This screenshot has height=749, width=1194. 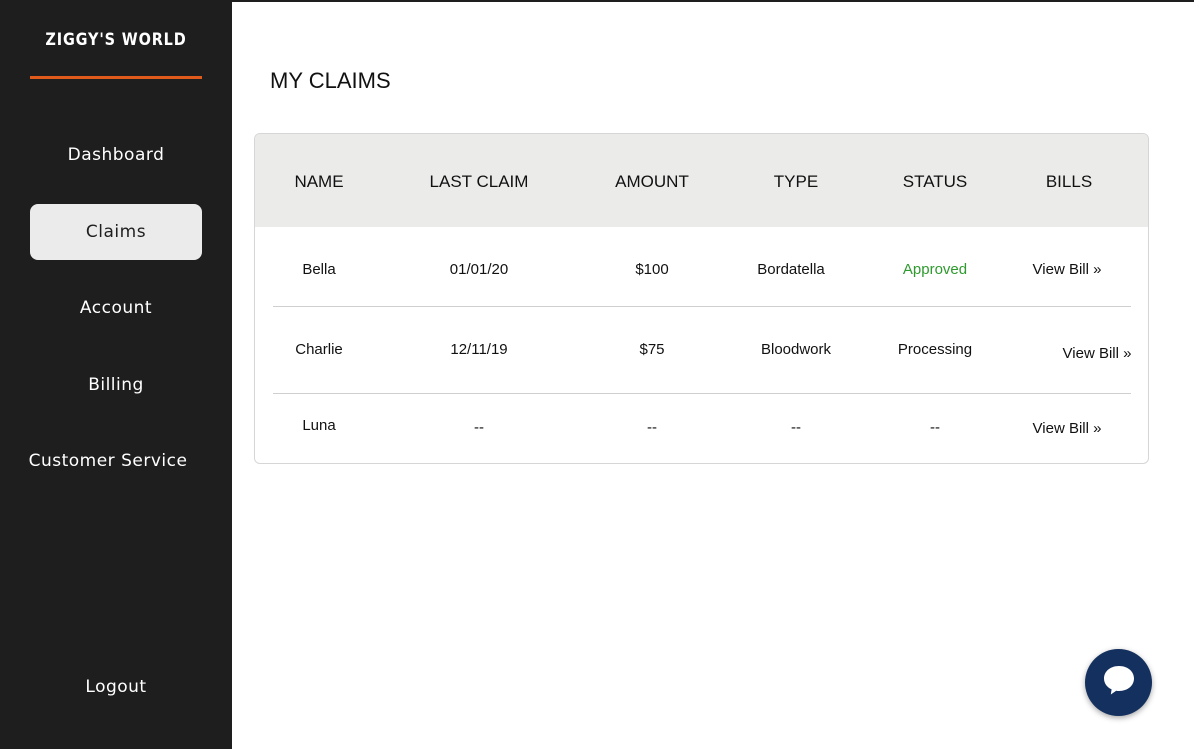 I want to click on sidebar-item-dashboard: Dashboard, so click(x=116, y=155).